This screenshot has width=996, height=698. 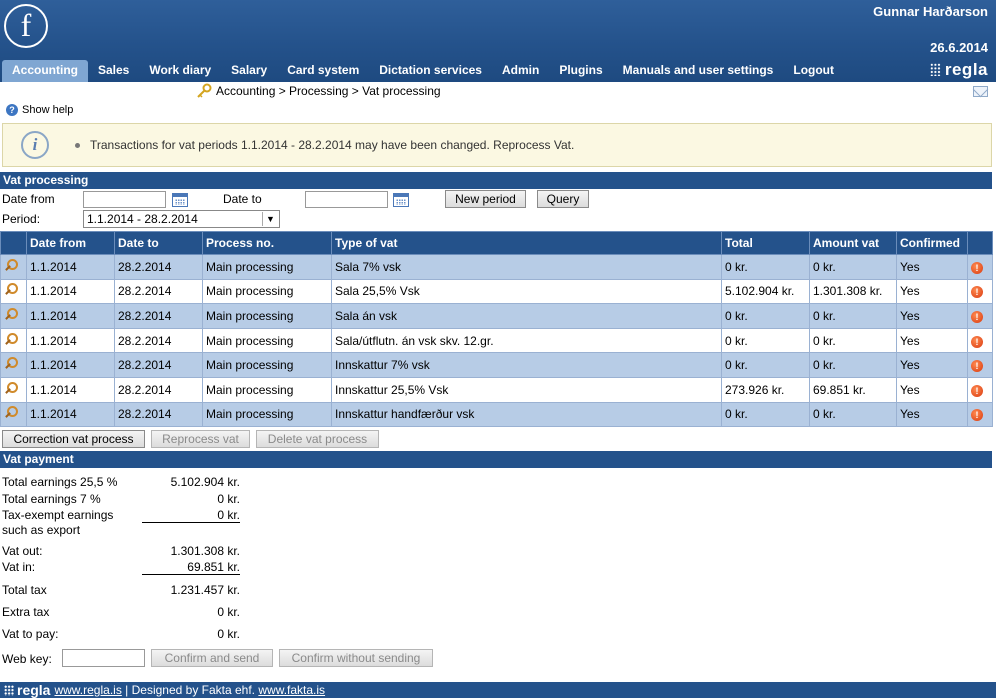 What do you see at coordinates (27, 659) in the screenshot?
I see `web-key-label: Web key:` at bounding box center [27, 659].